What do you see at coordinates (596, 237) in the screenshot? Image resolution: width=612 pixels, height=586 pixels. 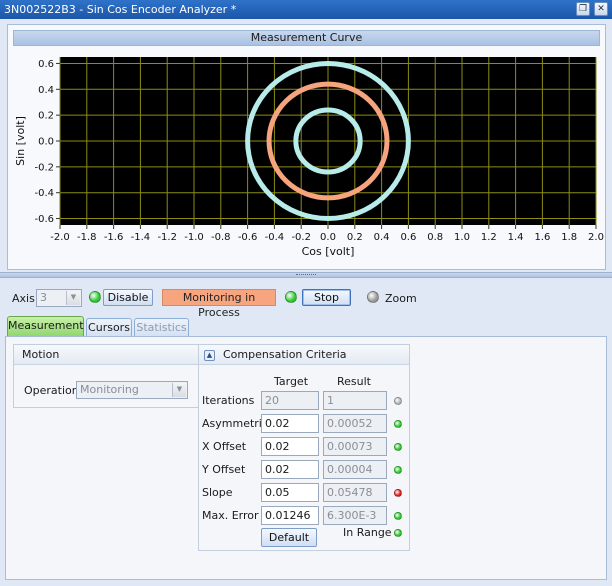 I see `x-tick-label: 2.0` at bounding box center [596, 237].